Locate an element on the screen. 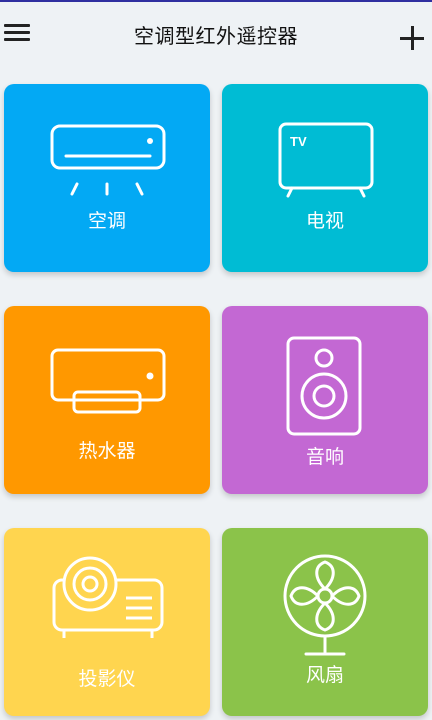  page-title: 空调型红外遥控器 is located at coordinates (216, 36).